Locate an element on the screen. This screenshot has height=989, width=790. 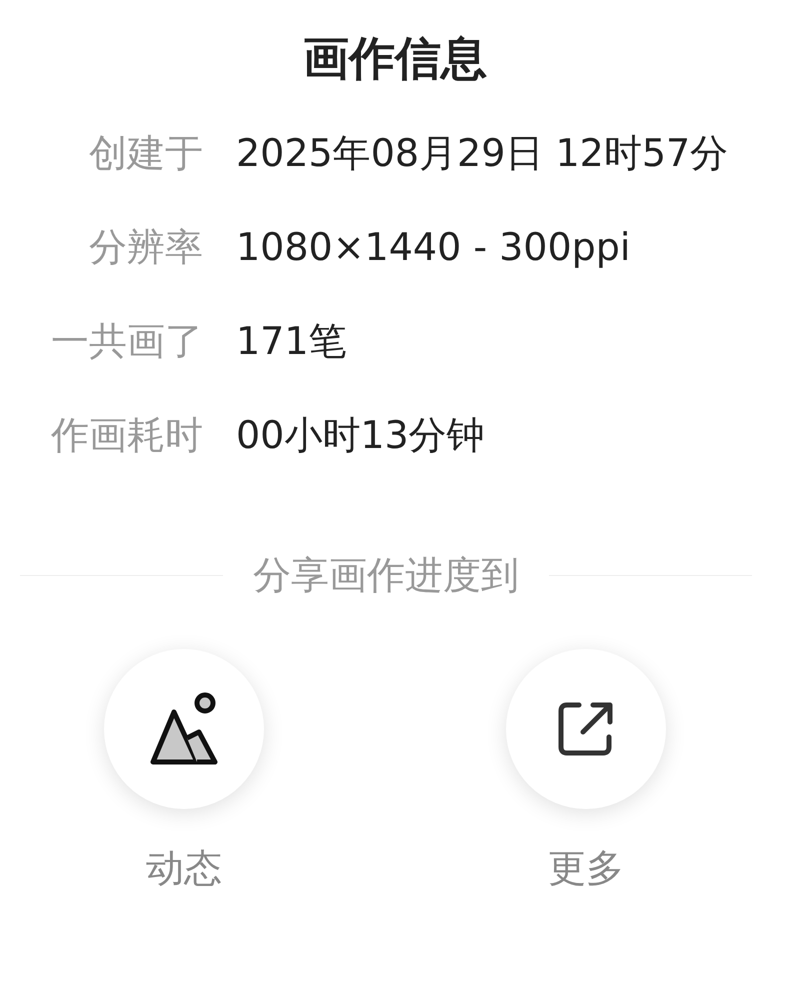
info-label: 作画耗时 is located at coordinates (126, 435).